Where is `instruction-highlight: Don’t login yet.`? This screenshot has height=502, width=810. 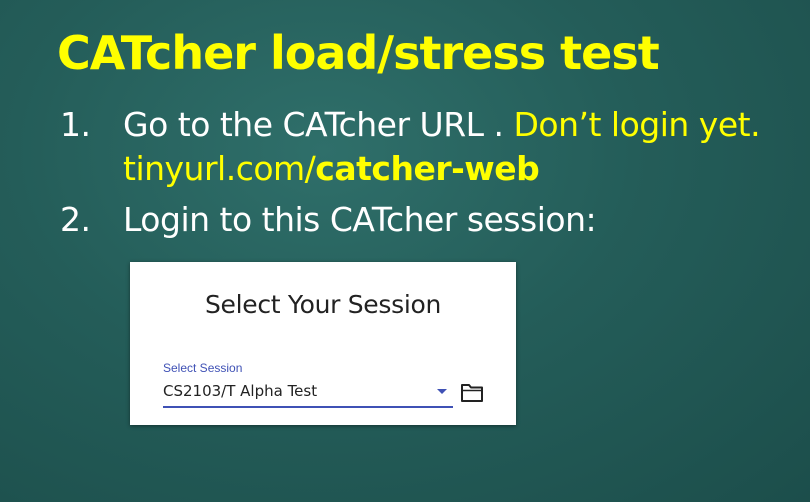 instruction-highlight: Don’t login yet. is located at coordinates (637, 124).